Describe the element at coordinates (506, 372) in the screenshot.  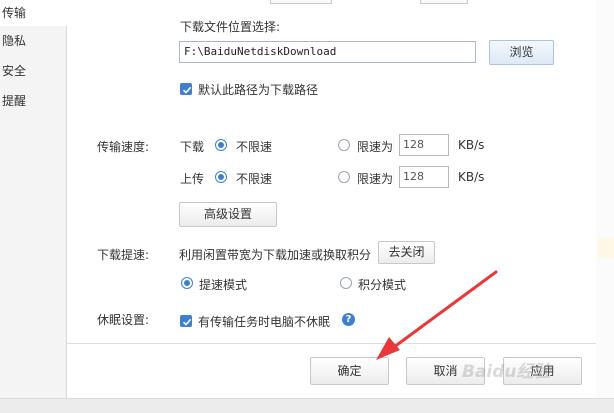
I see `watermark: Baidu经验` at that location.